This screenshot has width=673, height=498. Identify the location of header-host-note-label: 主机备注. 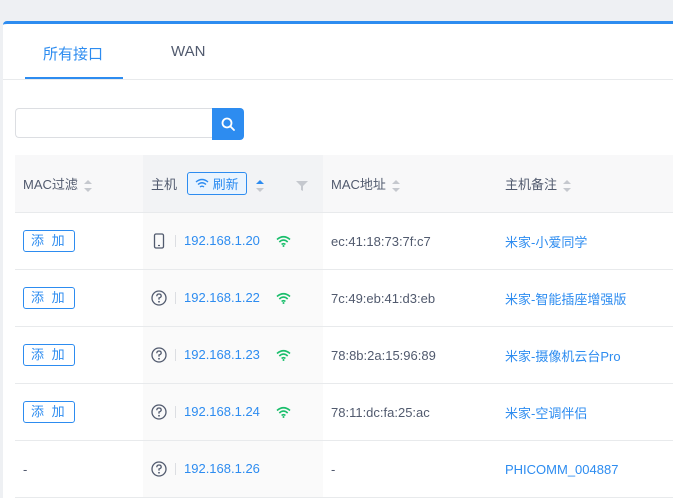
(531, 184).